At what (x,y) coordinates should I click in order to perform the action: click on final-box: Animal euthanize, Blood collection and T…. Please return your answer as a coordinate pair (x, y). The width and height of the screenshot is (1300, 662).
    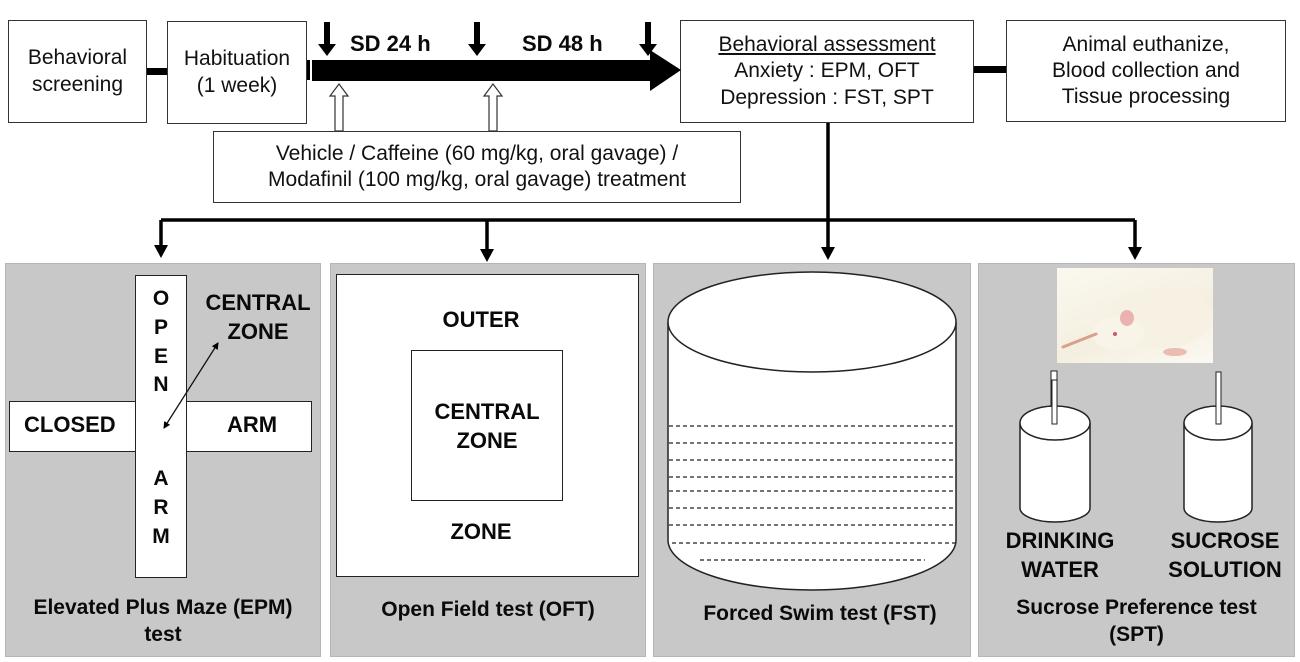
    Looking at the image, I should click on (1146, 71).